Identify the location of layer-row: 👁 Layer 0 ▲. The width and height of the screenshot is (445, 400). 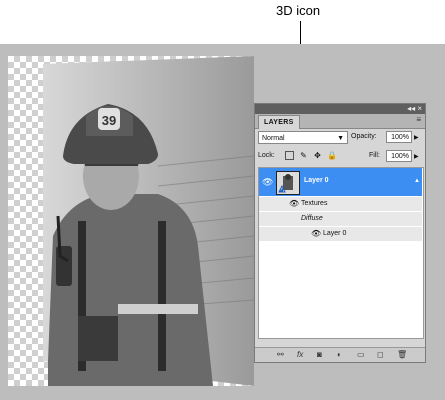
(340, 182).